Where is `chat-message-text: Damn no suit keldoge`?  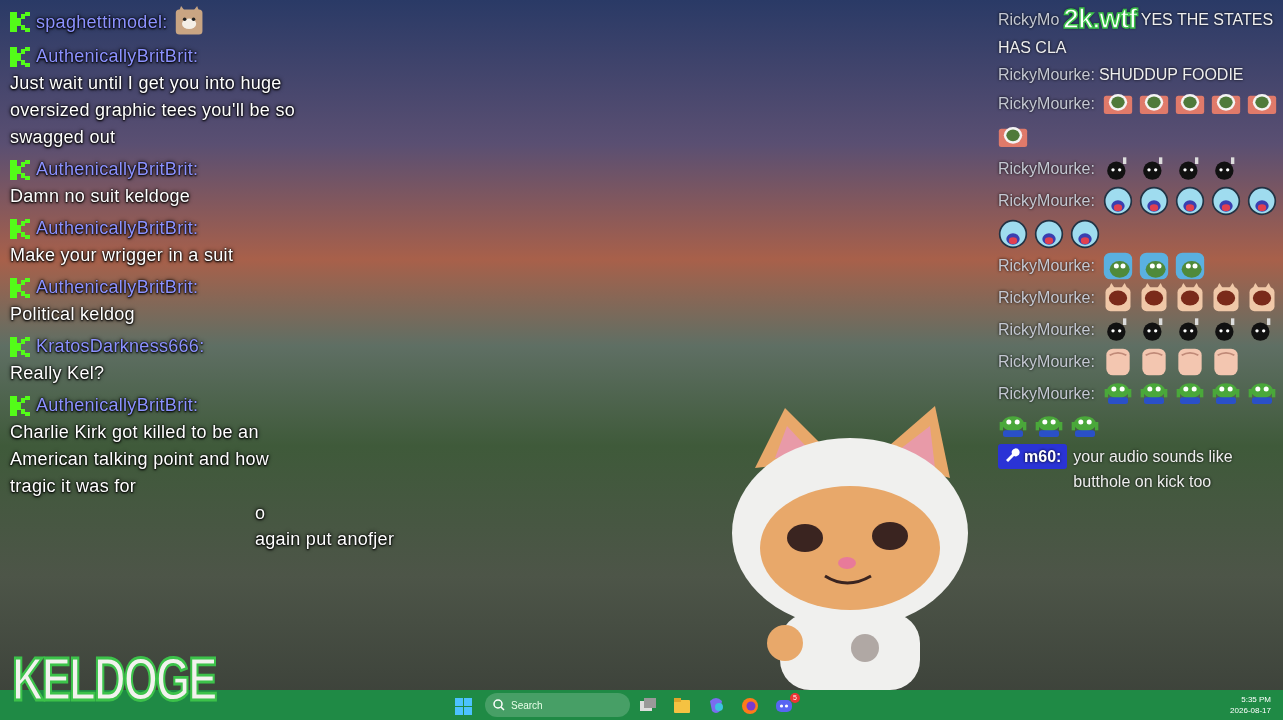
chat-message-text: Damn no suit keldoge is located at coordinates (101, 196).